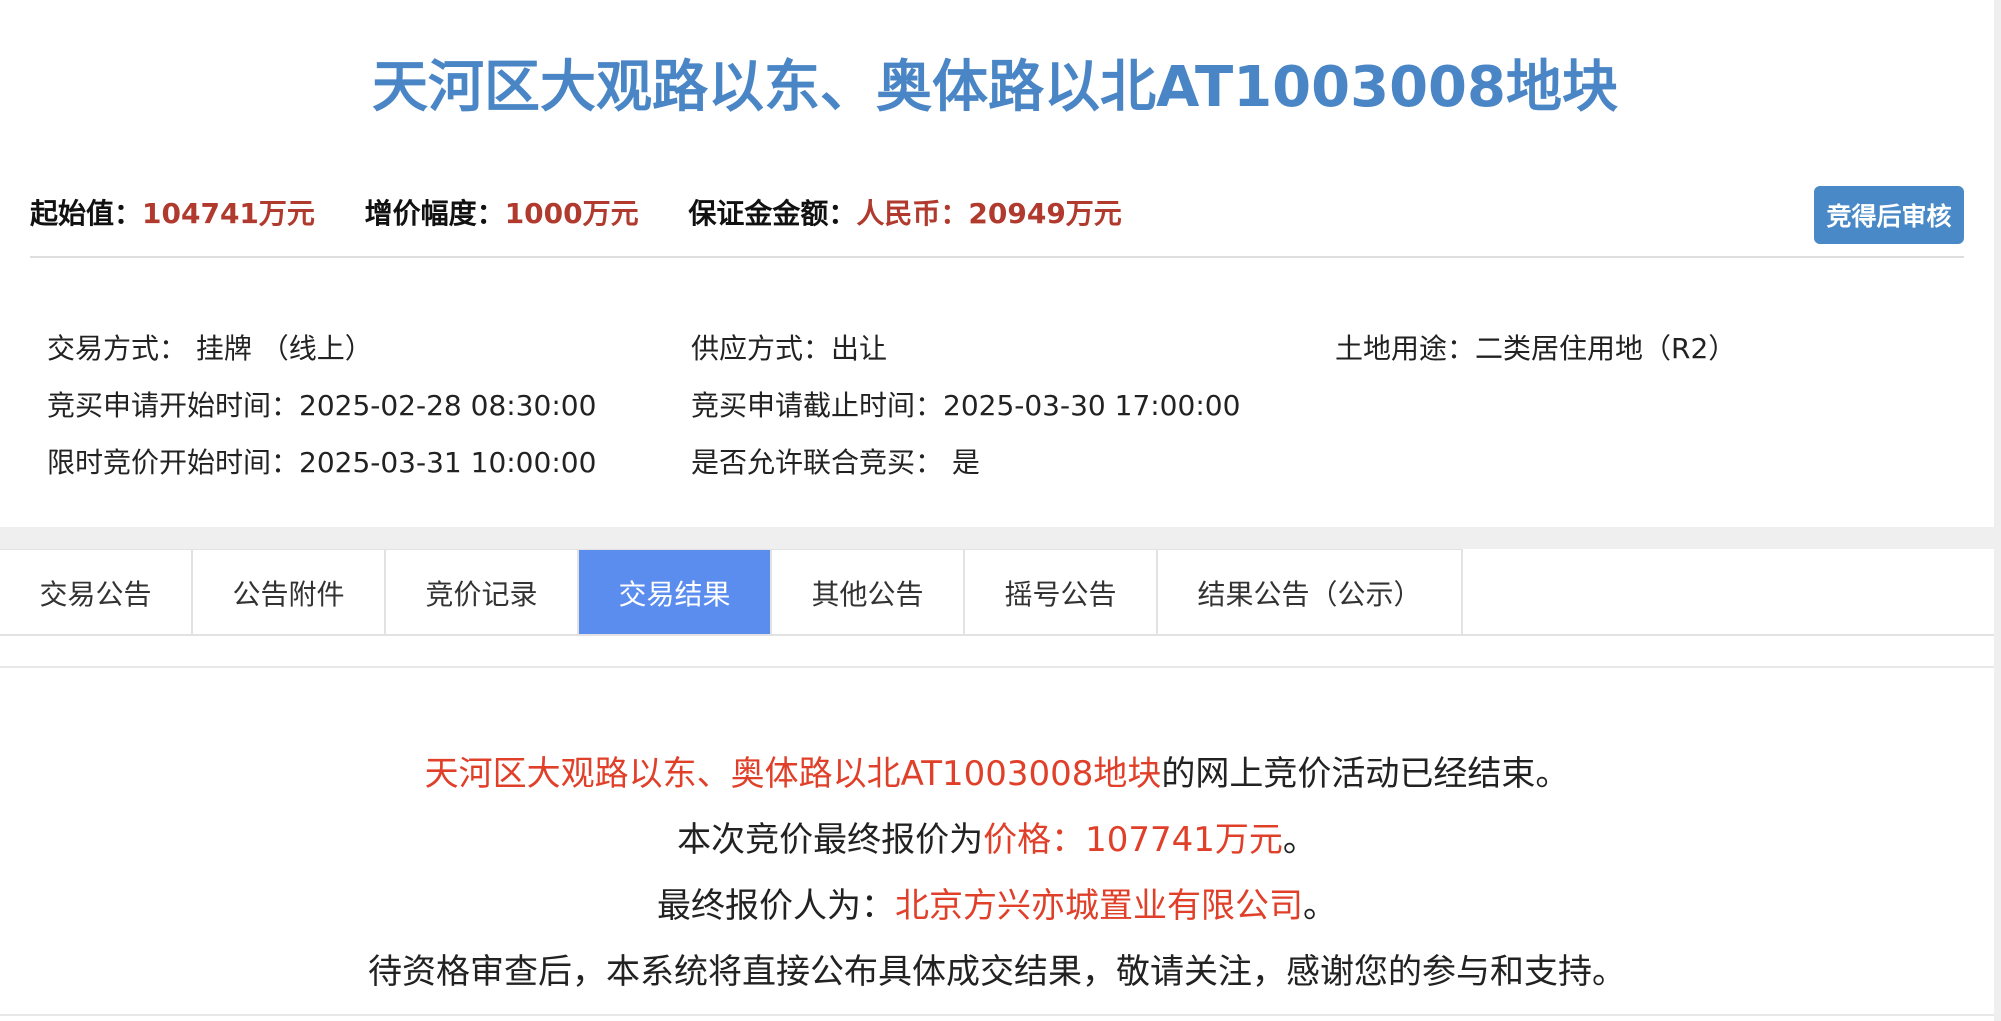 This screenshot has width=2001, height=1021. What do you see at coordinates (835, 462) in the screenshot?
I see `joint-bid-allowed: 是否允许联合竞买： 是` at bounding box center [835, 462].